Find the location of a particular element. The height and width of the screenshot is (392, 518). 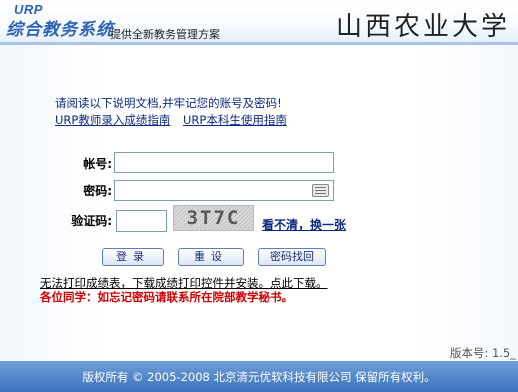

copyright-text: 版权所有 © 2005-2008 北京清元优软科技有限公司 保留所有权利。 is located at coordinates (259, 377).